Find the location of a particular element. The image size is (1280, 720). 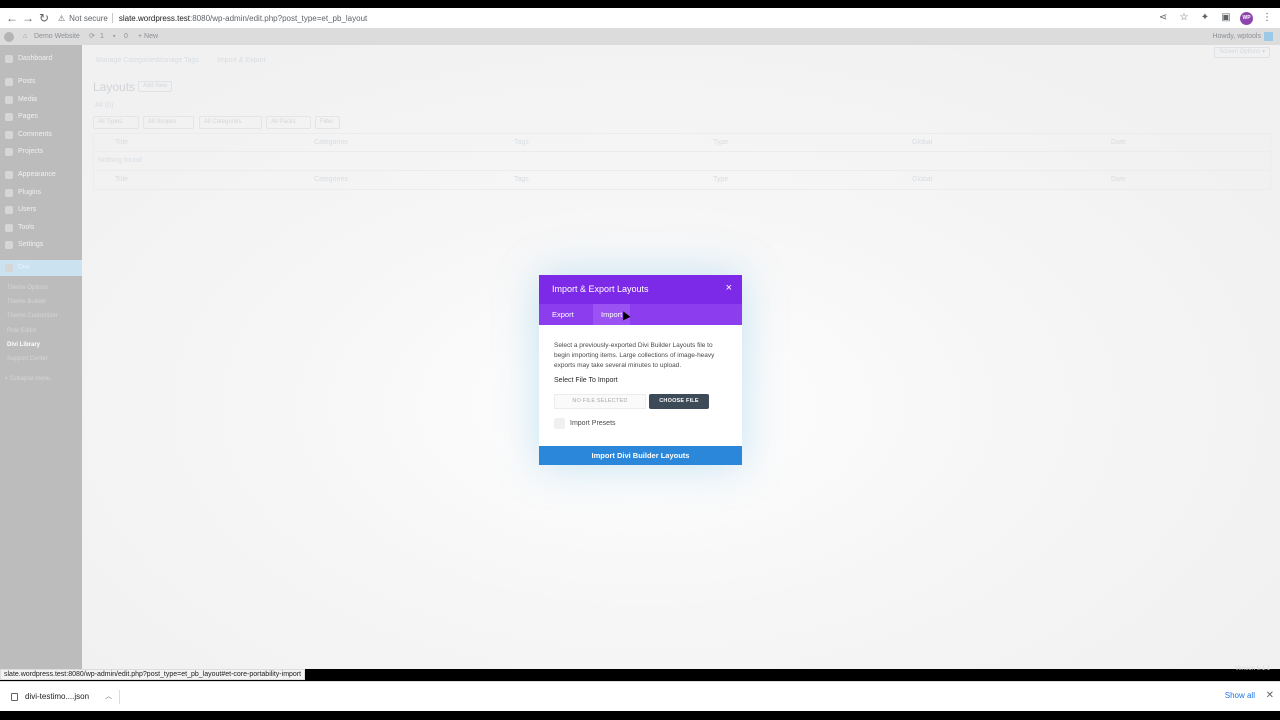

column-date: Date is located at coordinates (1118, 142).